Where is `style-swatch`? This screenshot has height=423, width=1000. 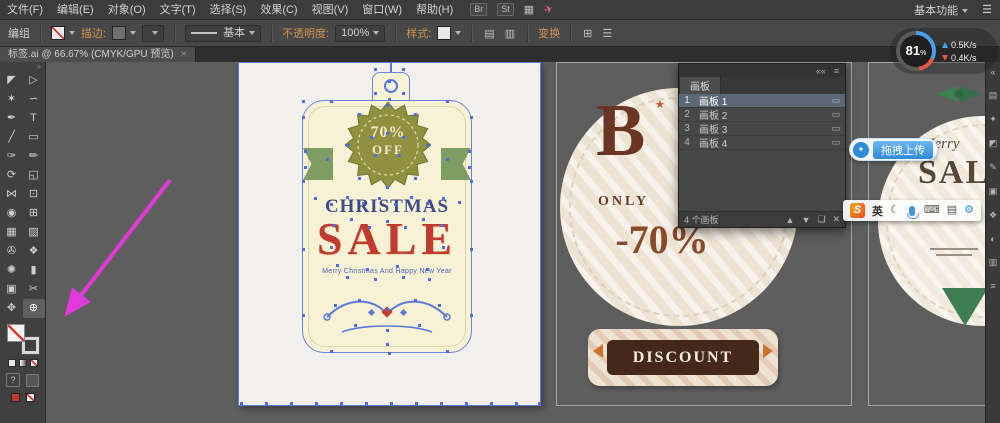
style-swatch is located at coordinates (449, 33).